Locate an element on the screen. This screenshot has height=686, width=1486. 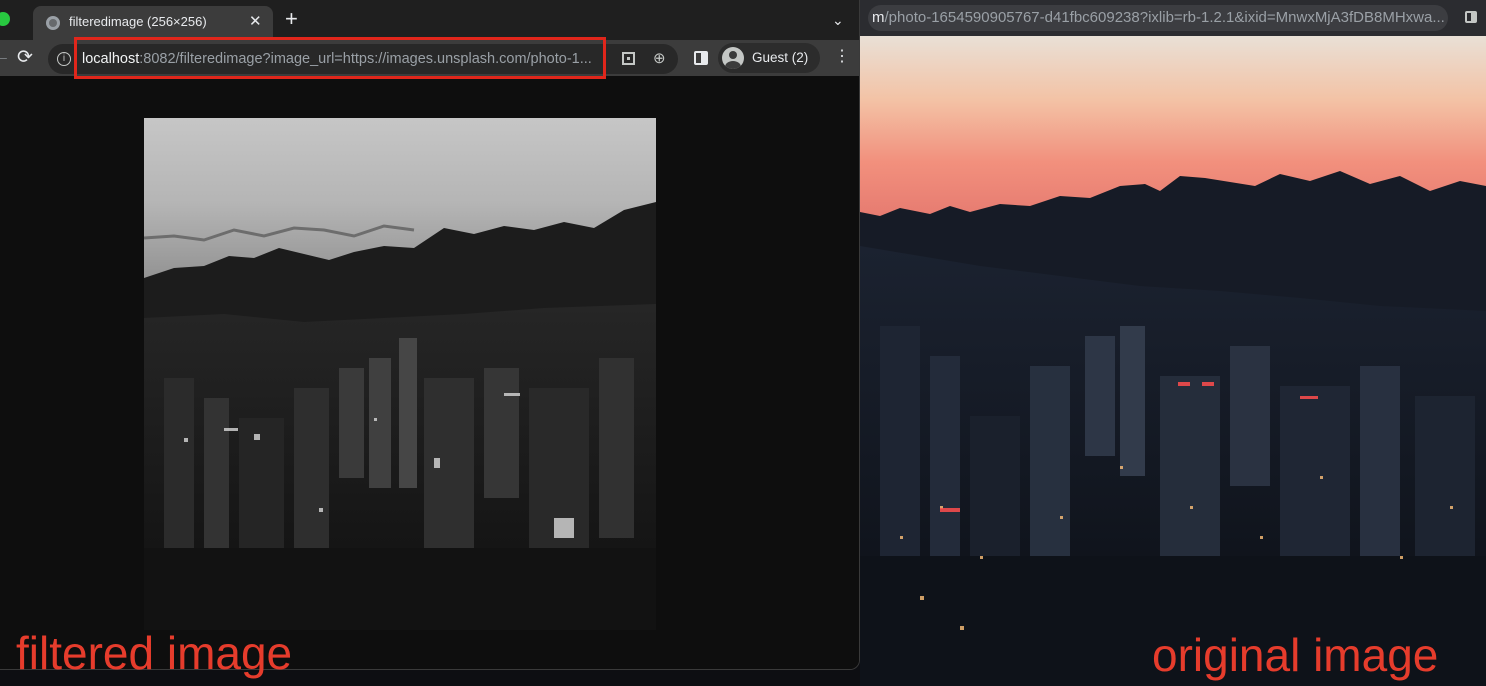
reload-icon: ⟳ is located at coordinates (25, 57).